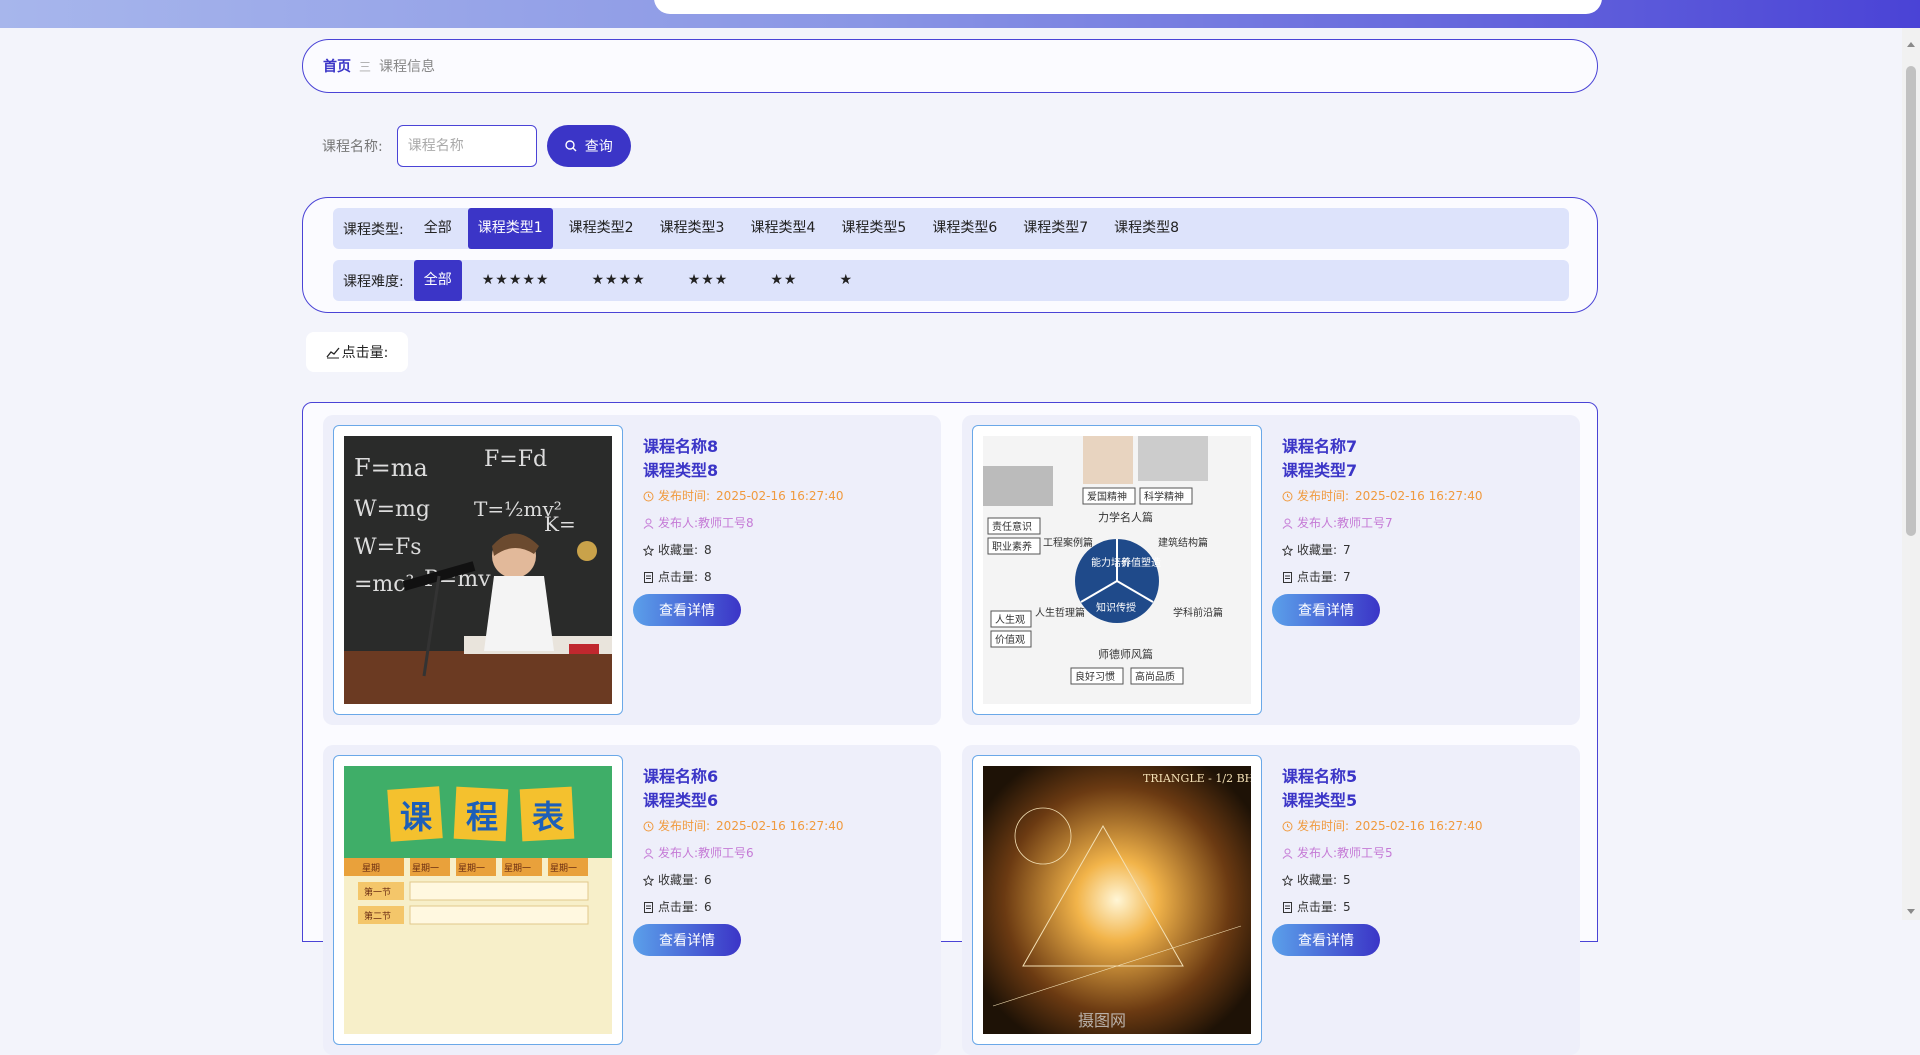 This screenshot has width=1920, height=1055. I want to click on diagram-side-2: 建筑结构篇, so click(1183, 542).